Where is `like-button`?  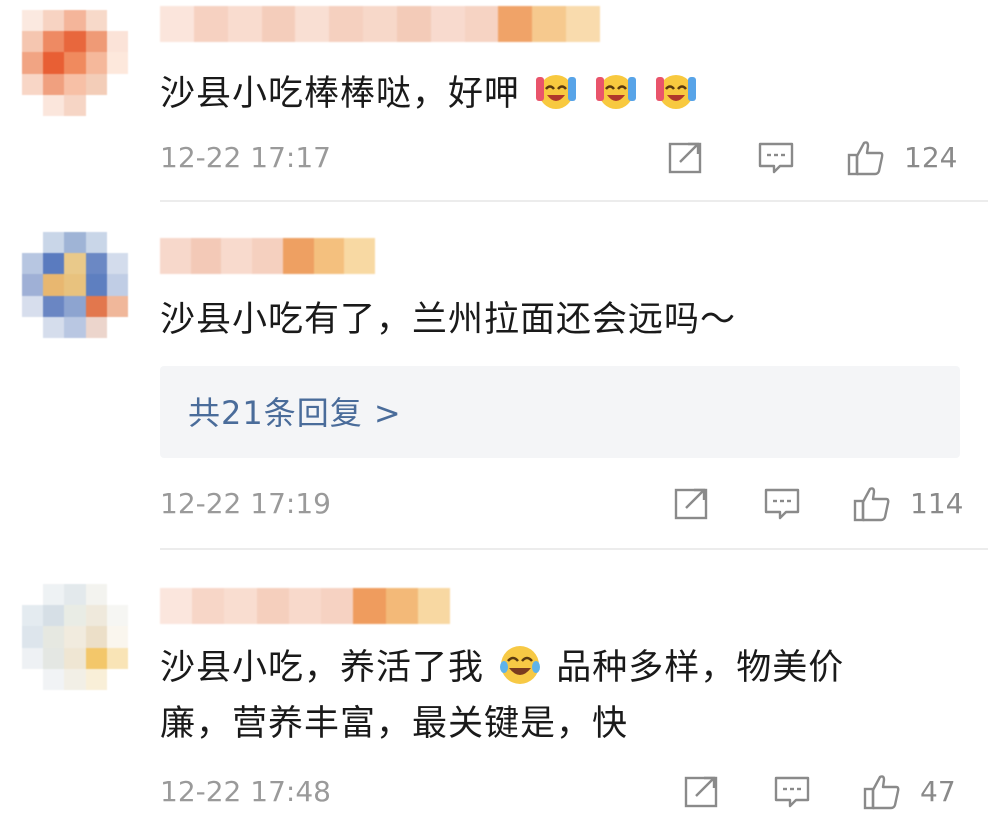
like-button is located at coordinates (882, 792).